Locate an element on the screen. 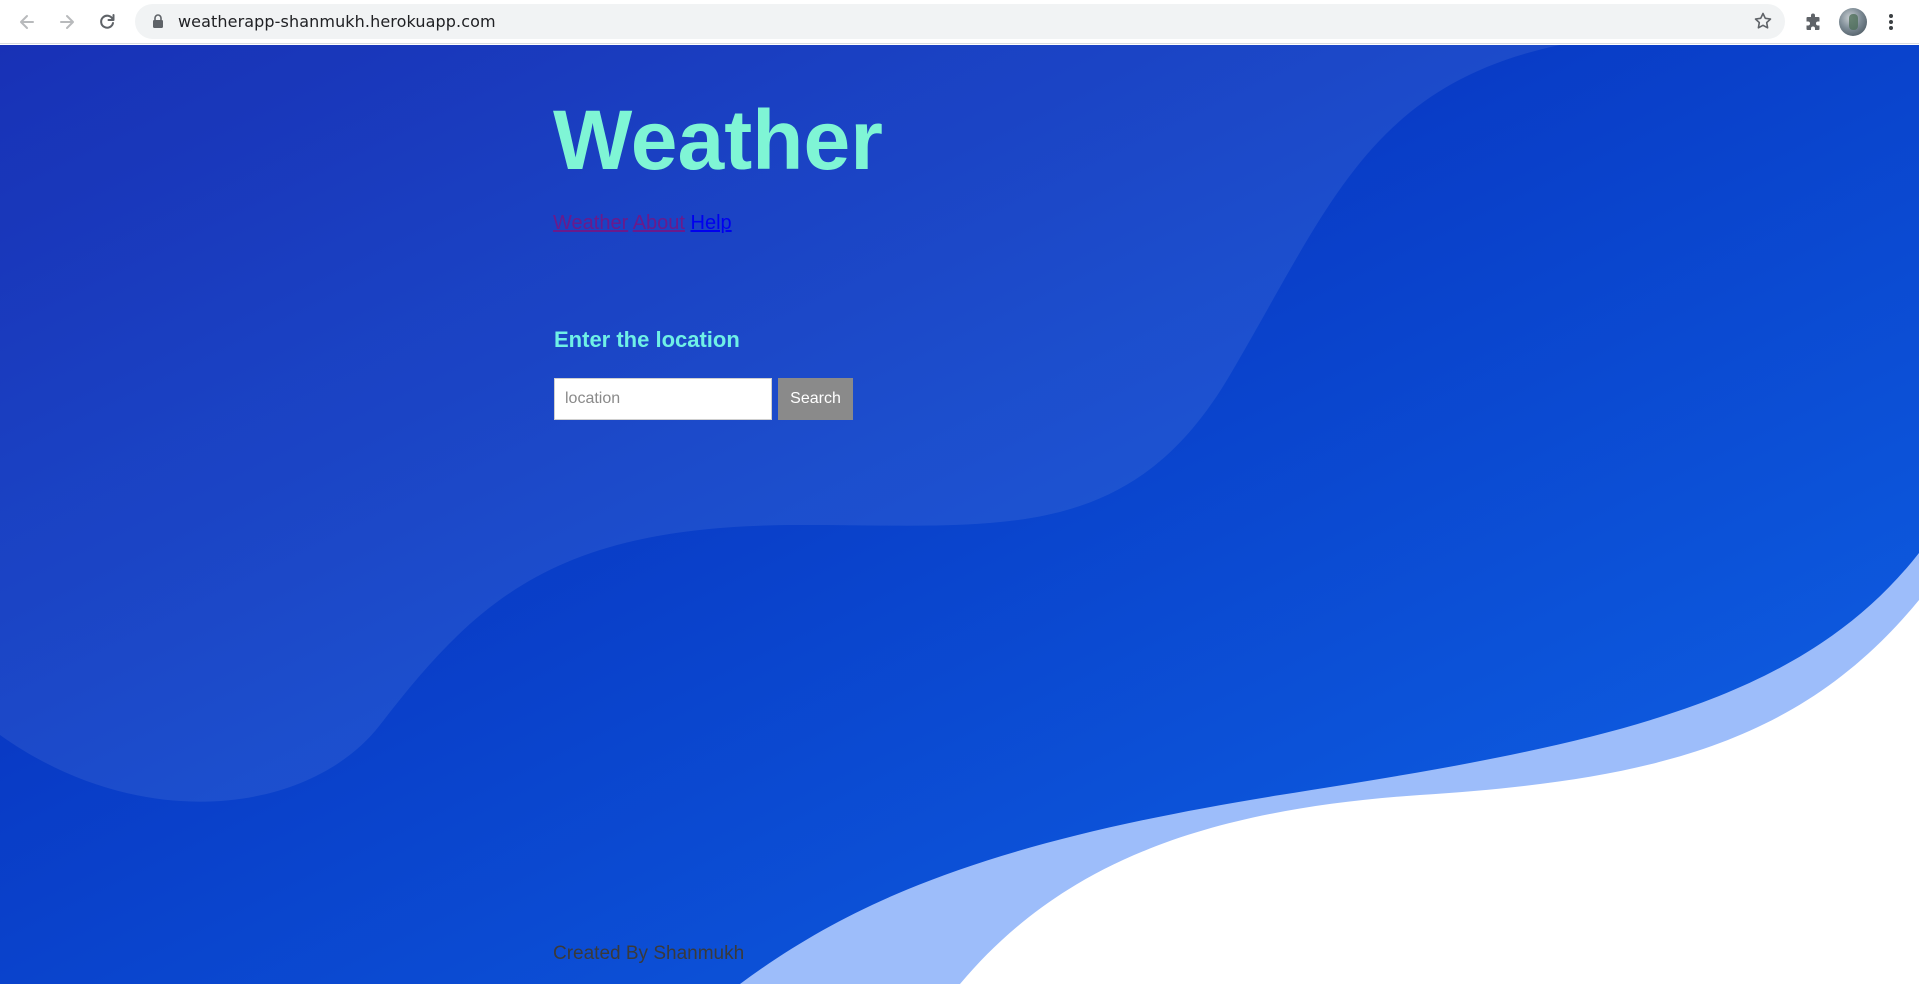  footer-credit: Created By Shanmukh is located at coordinates (649, 953).